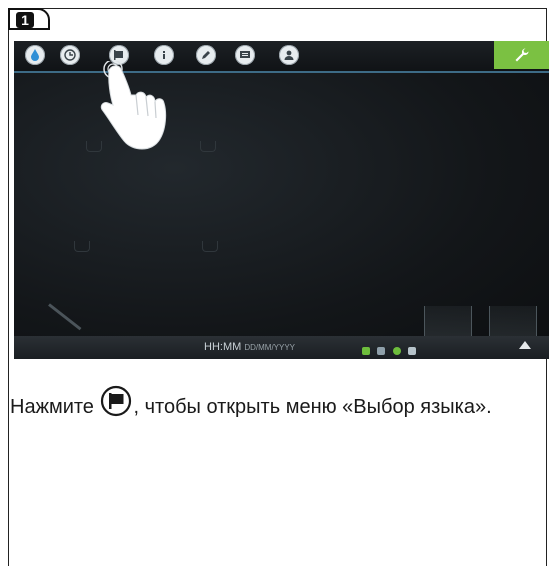  Describe the element at coordinates (35, 55) in the screenshot. I see `water-drop-icon` at that location.